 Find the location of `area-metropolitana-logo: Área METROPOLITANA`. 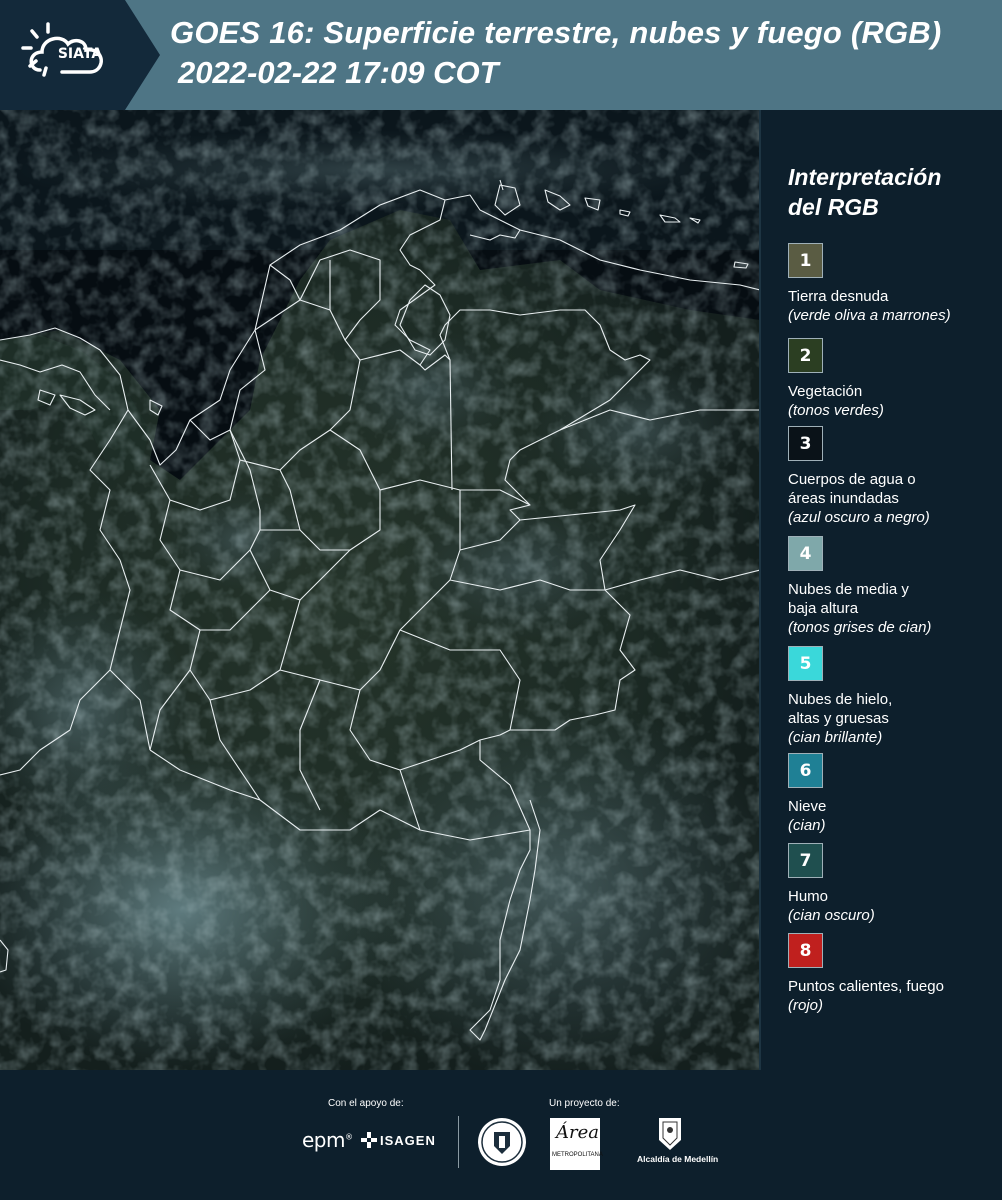

area-metropolitana-logo: Área METROPOLITANA is located at coordinates (576, 1144).